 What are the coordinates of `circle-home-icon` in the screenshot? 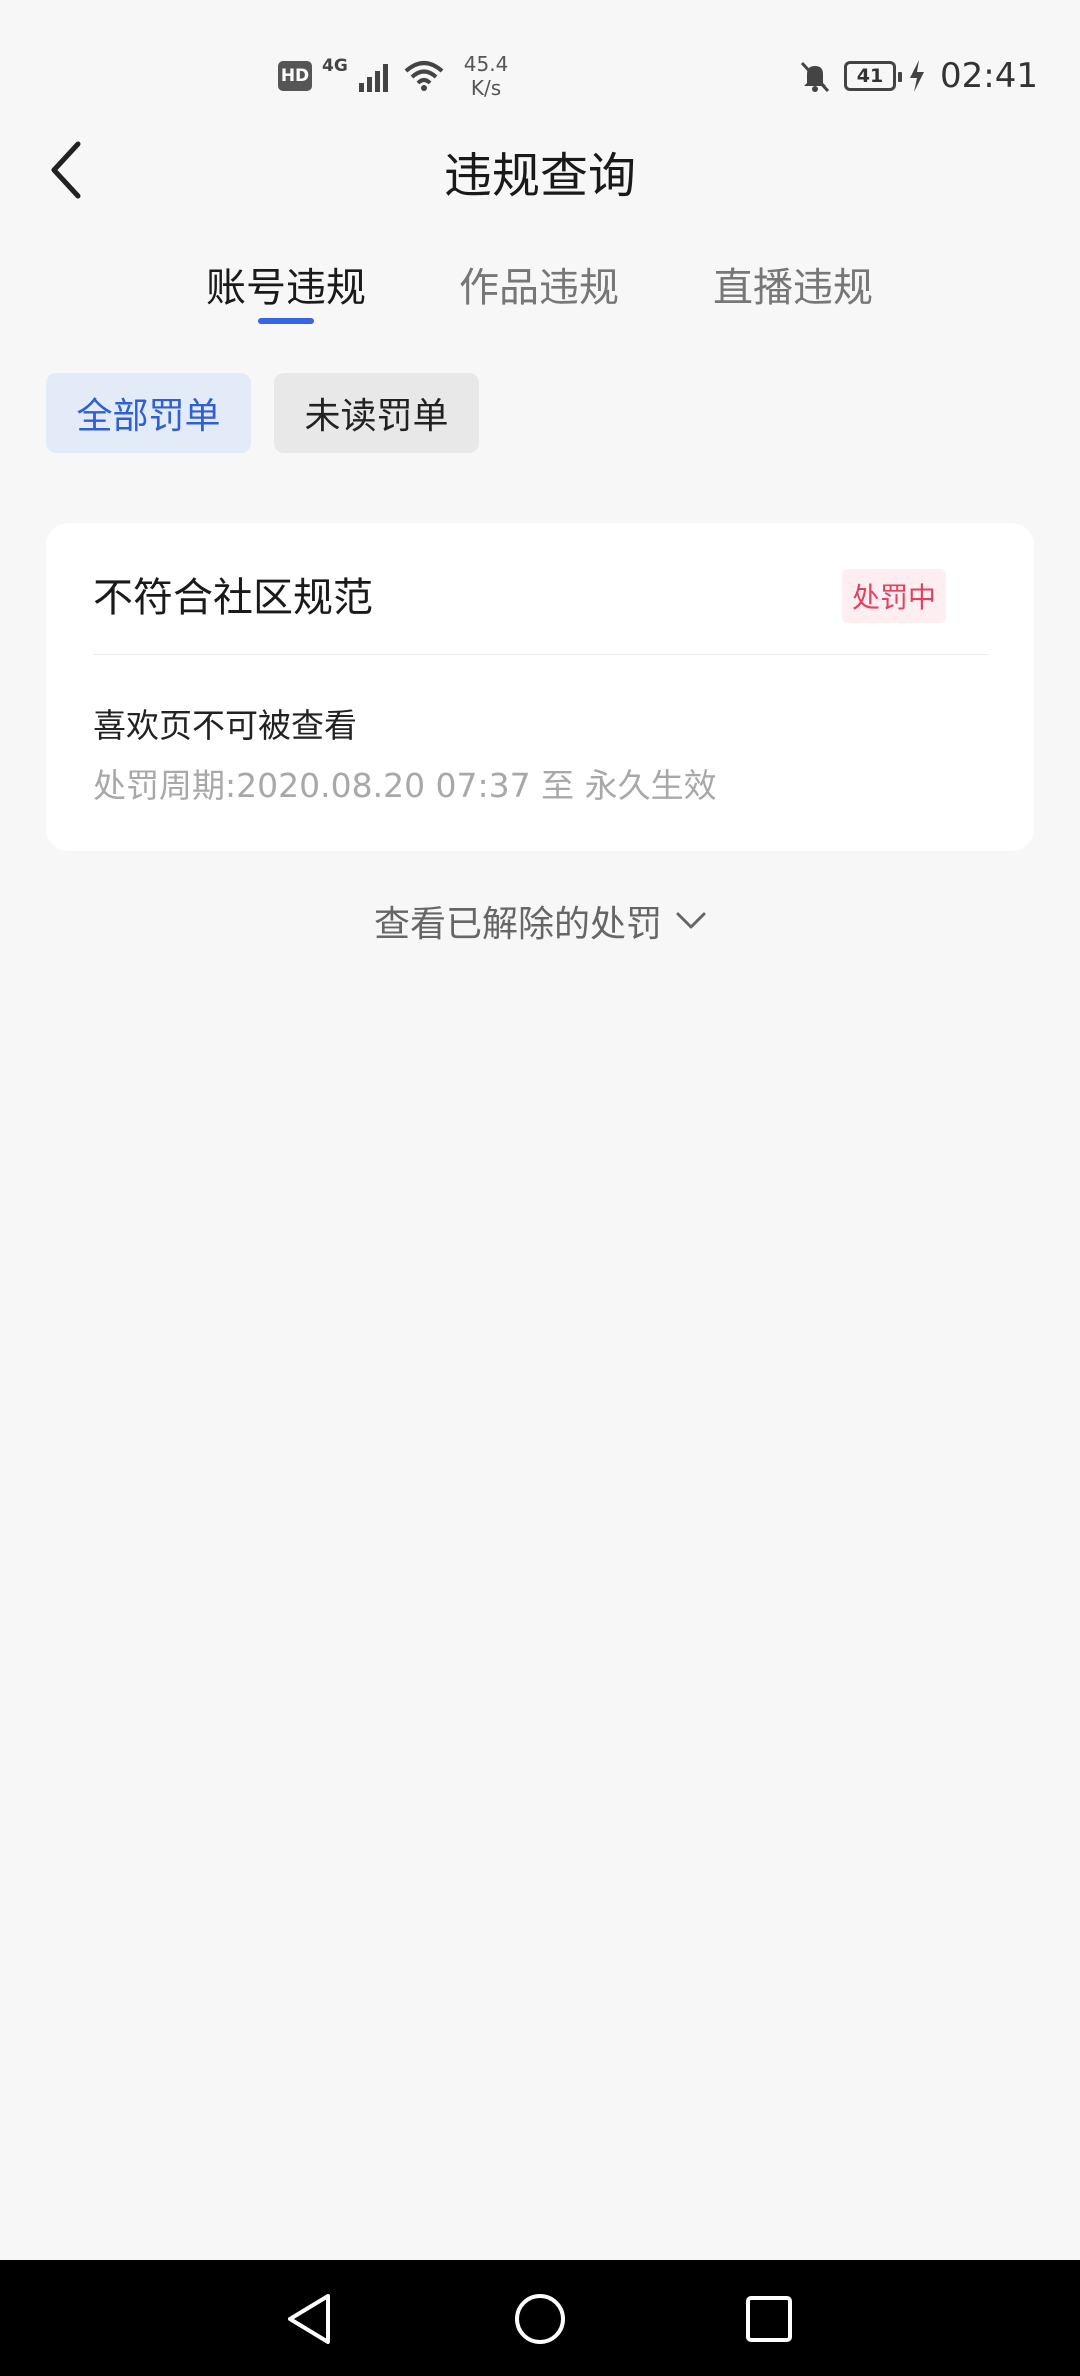 It's located at (540, 2319).